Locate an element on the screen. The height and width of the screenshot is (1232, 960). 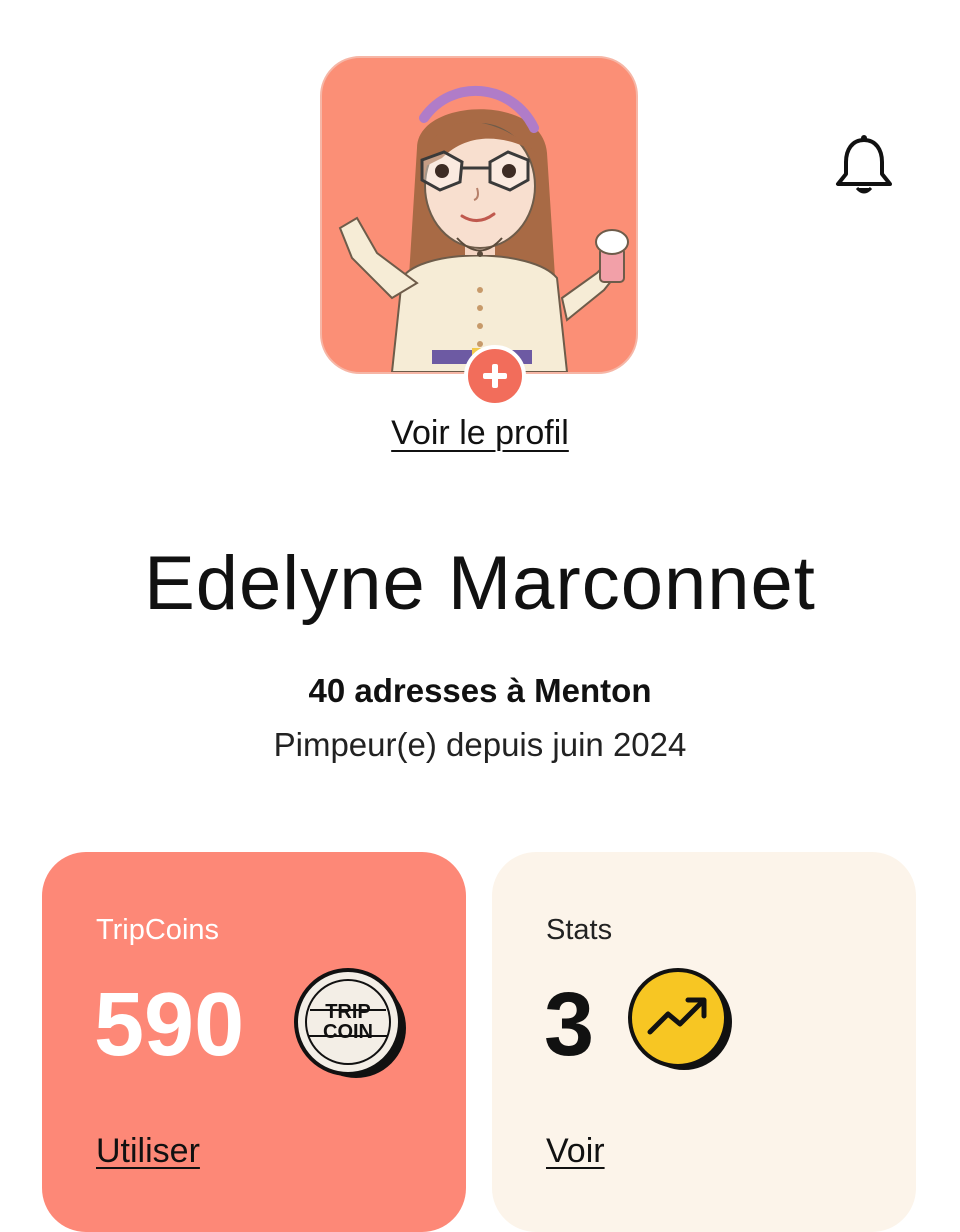
view-profile-link: Voir le profil is located at coordinates (480, 433).